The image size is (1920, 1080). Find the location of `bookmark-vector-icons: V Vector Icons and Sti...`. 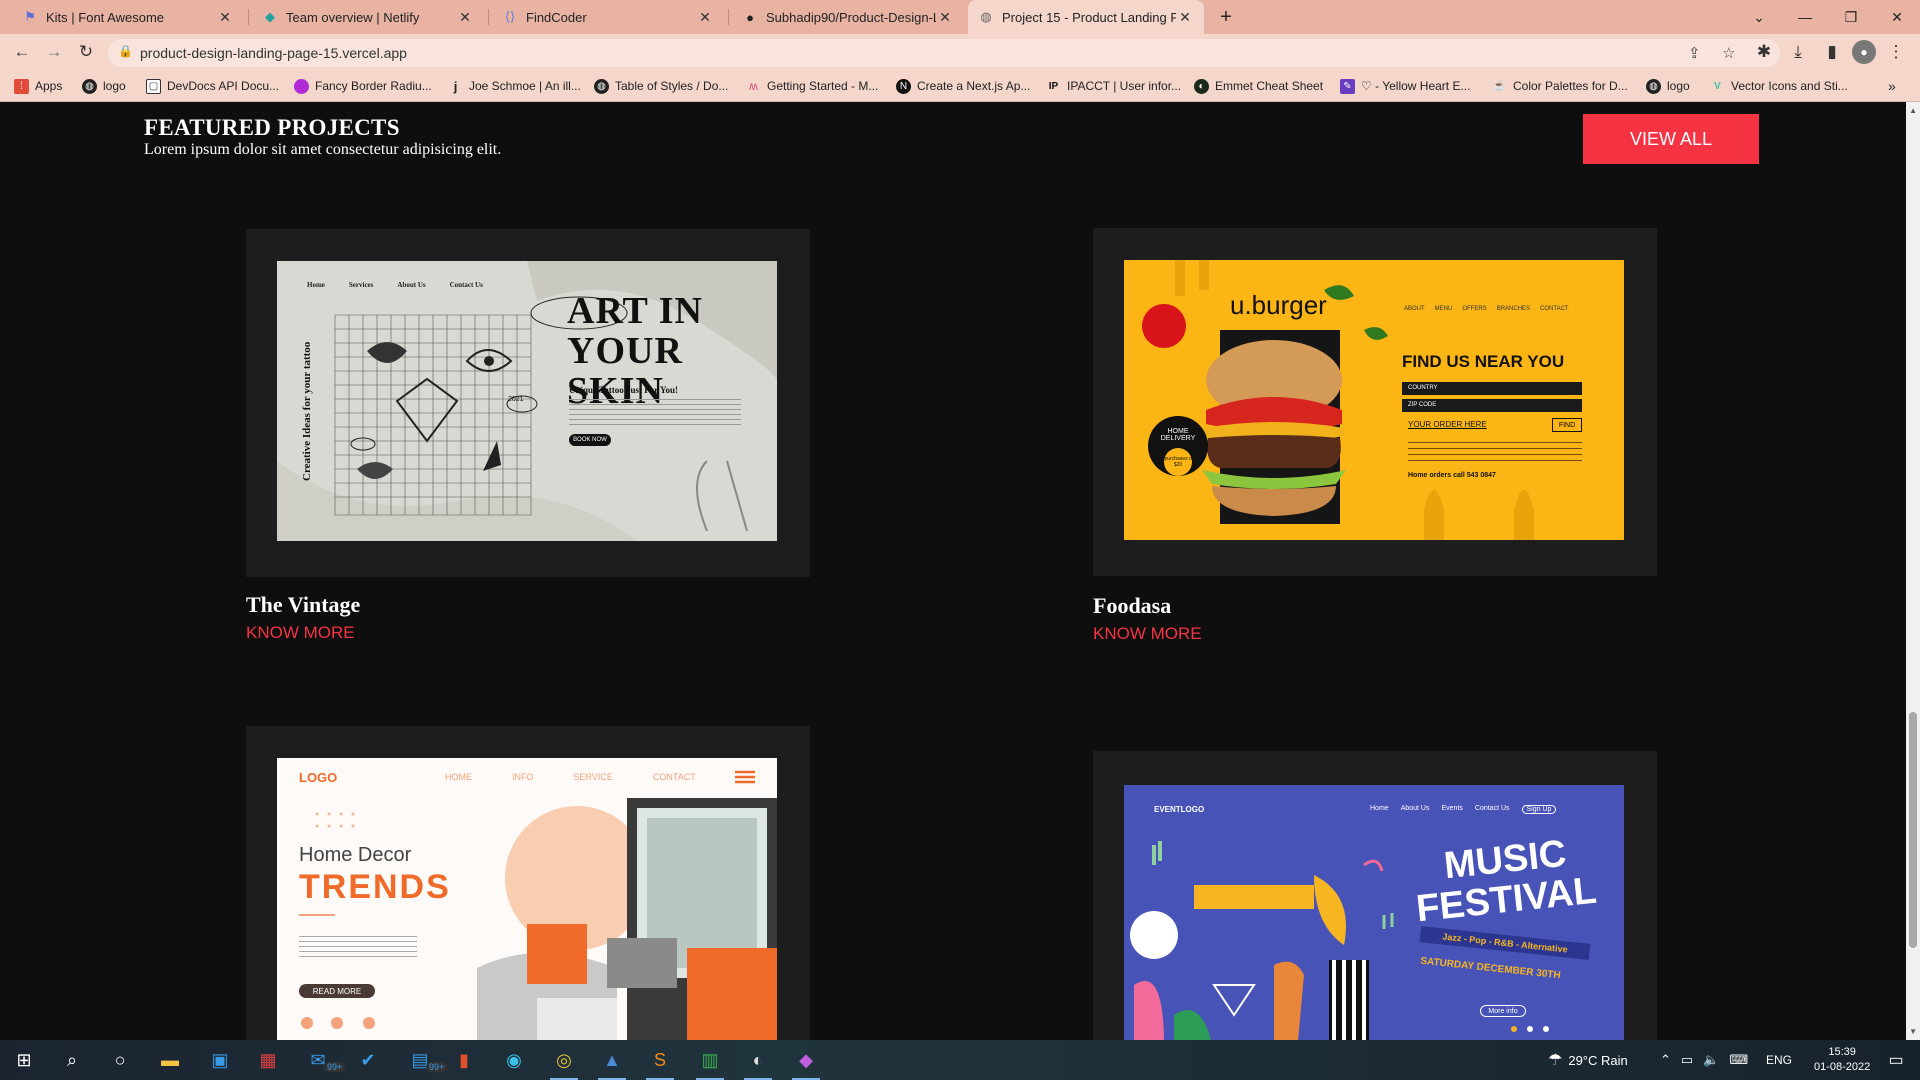

bookmark-vector-icons: V Vector Icons and Sti... is located at coordinates (1779, 86).